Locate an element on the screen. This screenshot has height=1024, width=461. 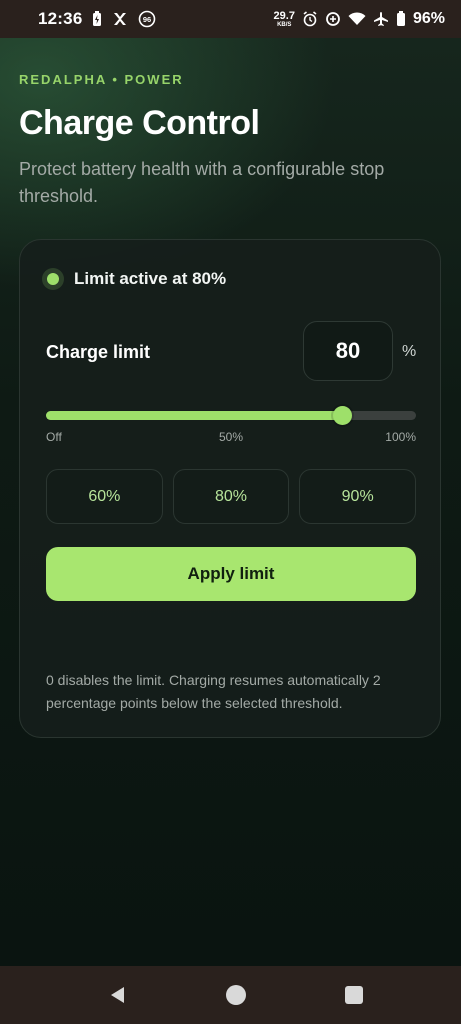
recents-icon is located at coordinates (354, 995).